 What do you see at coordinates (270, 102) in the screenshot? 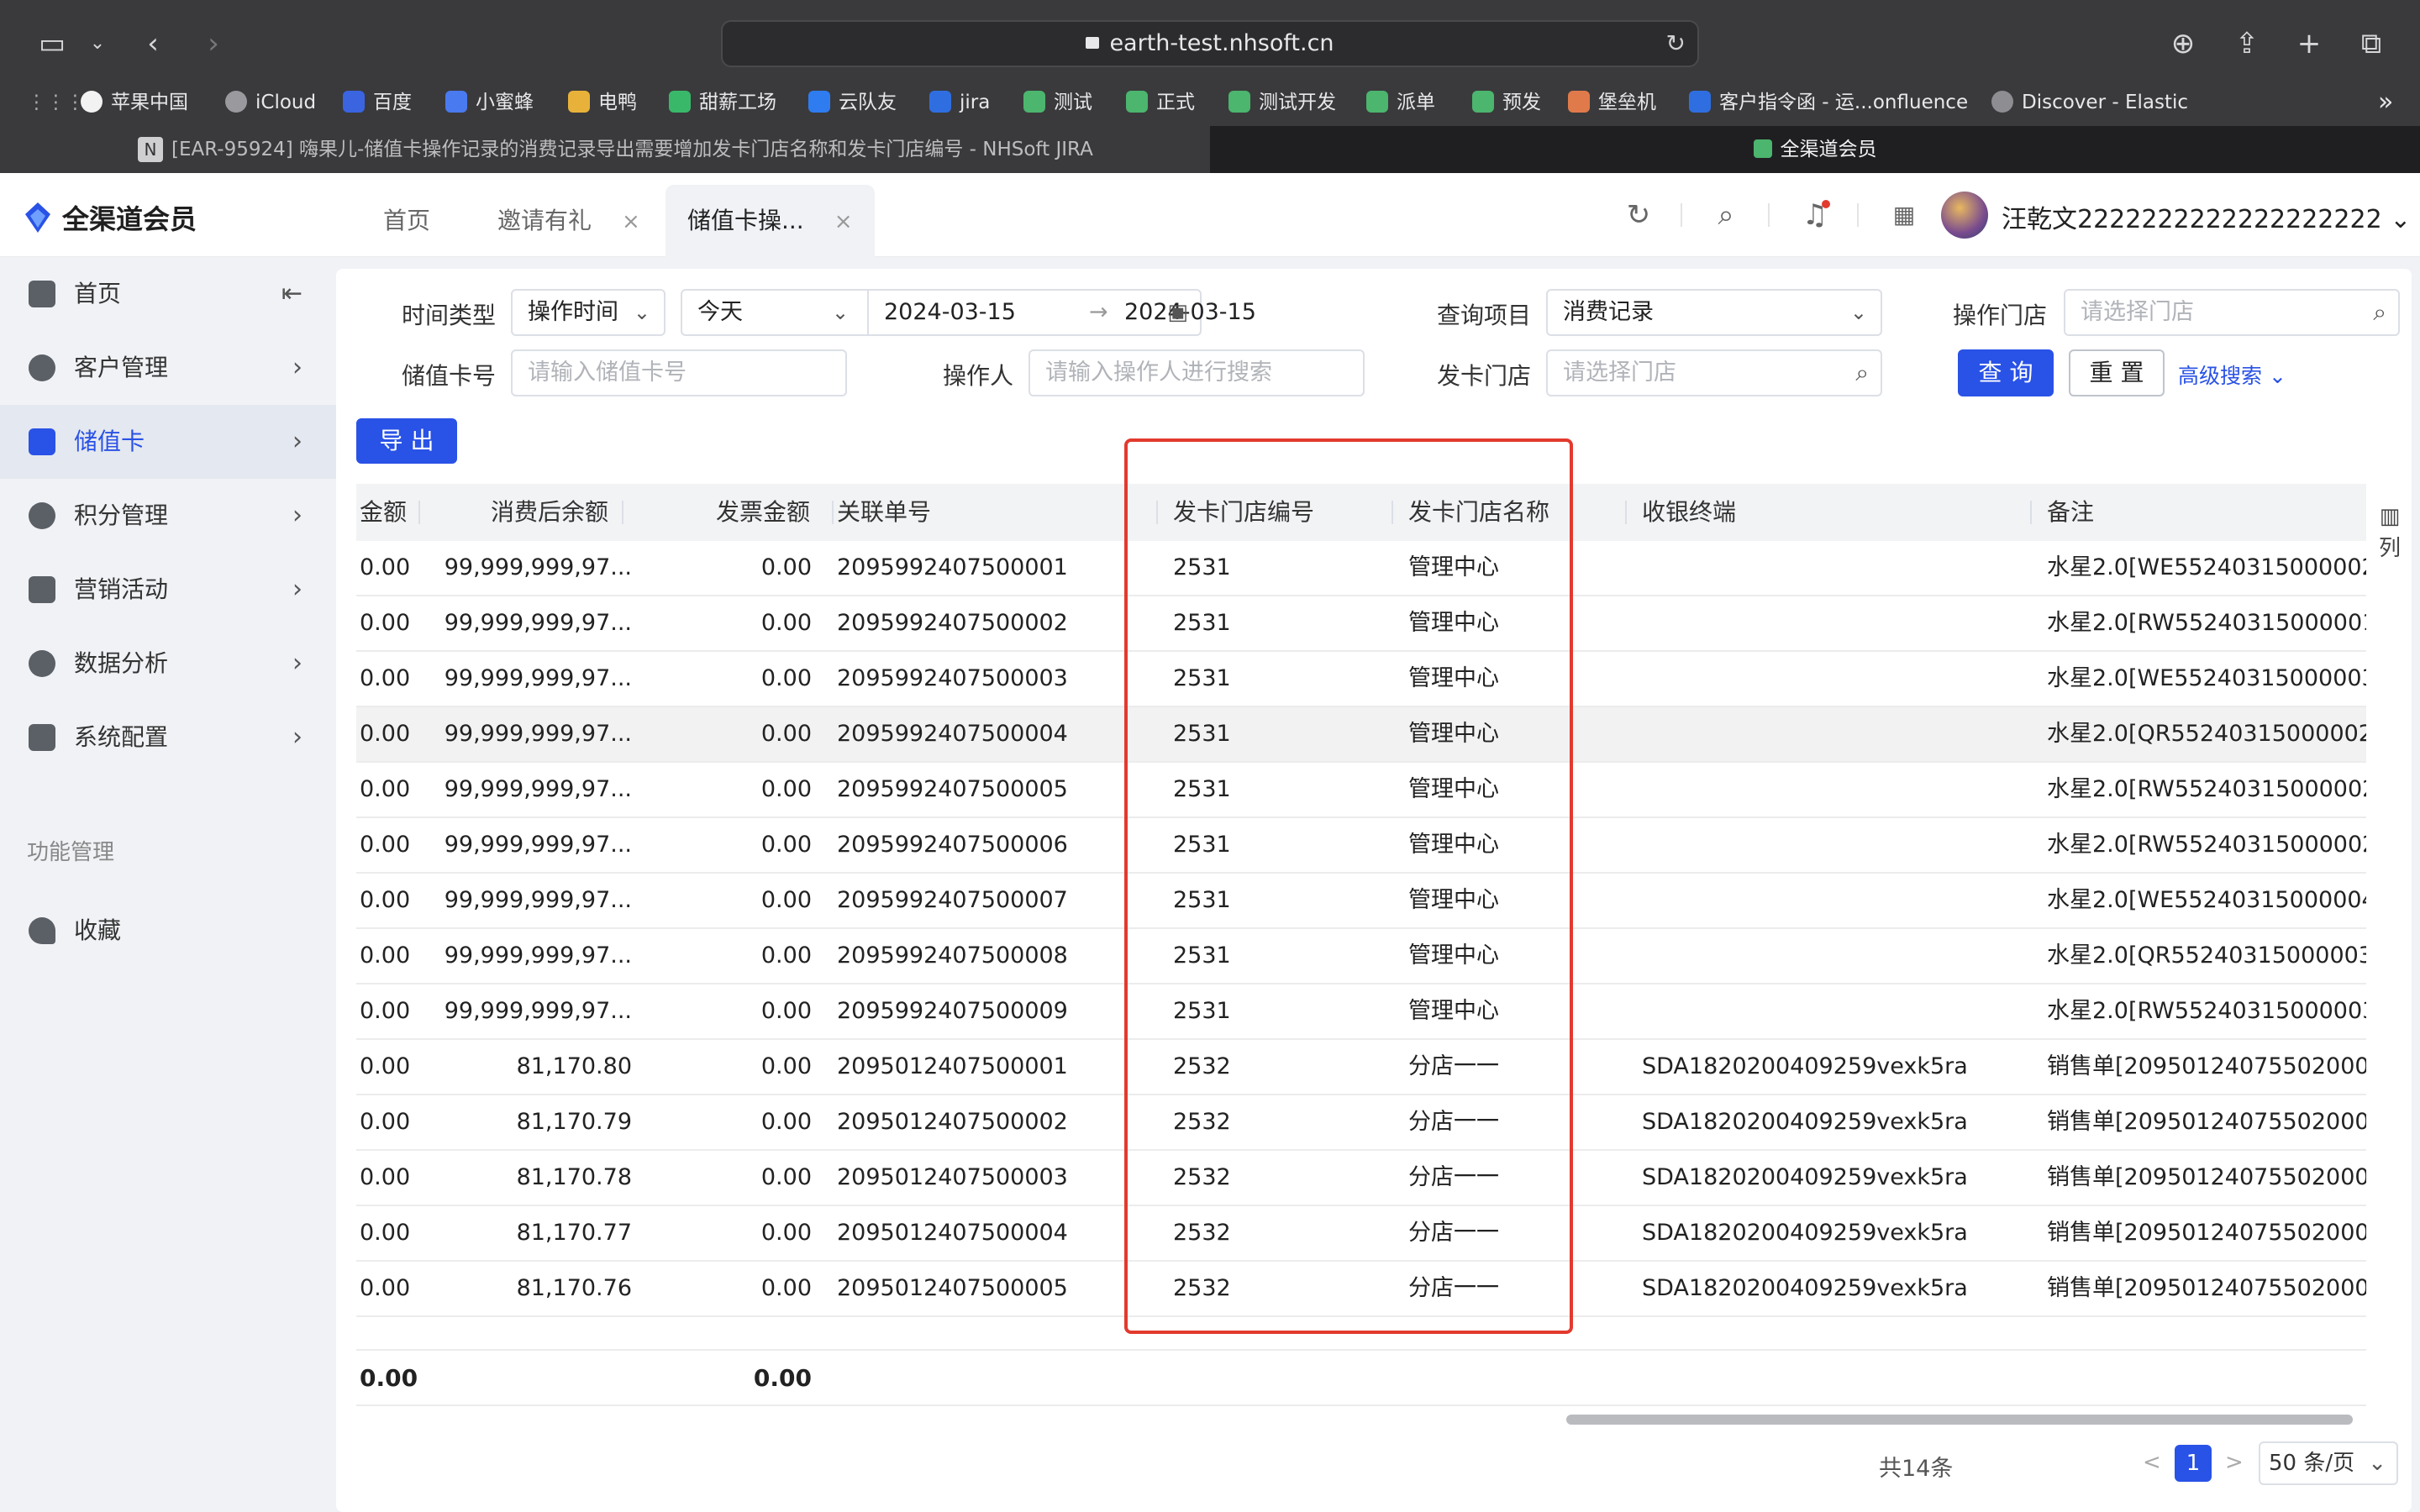
I see `bookmark-item: iCloud` at bounding box center [270, 102].